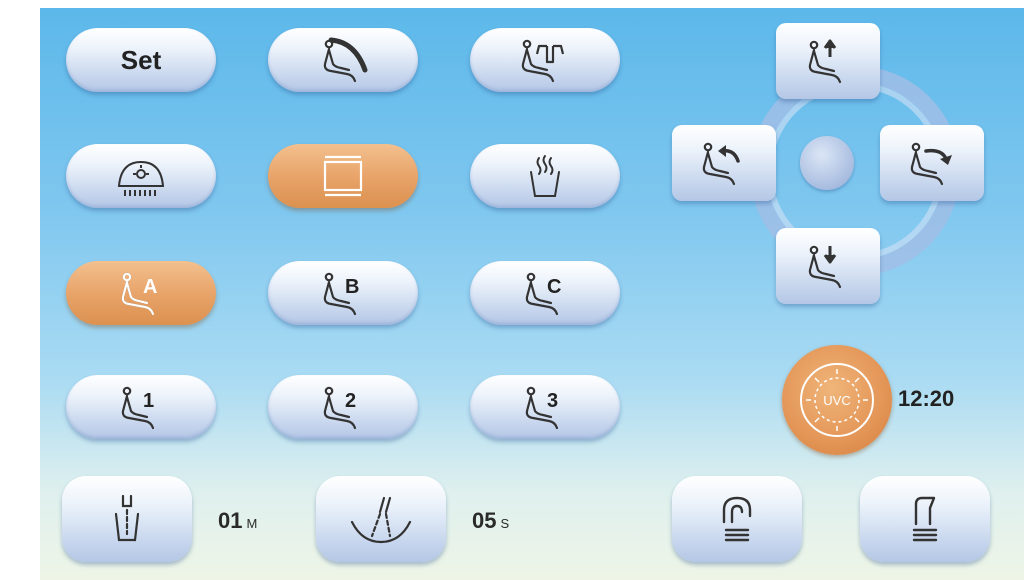  I want to click on uvc-label: UVC, so click(836, 400).